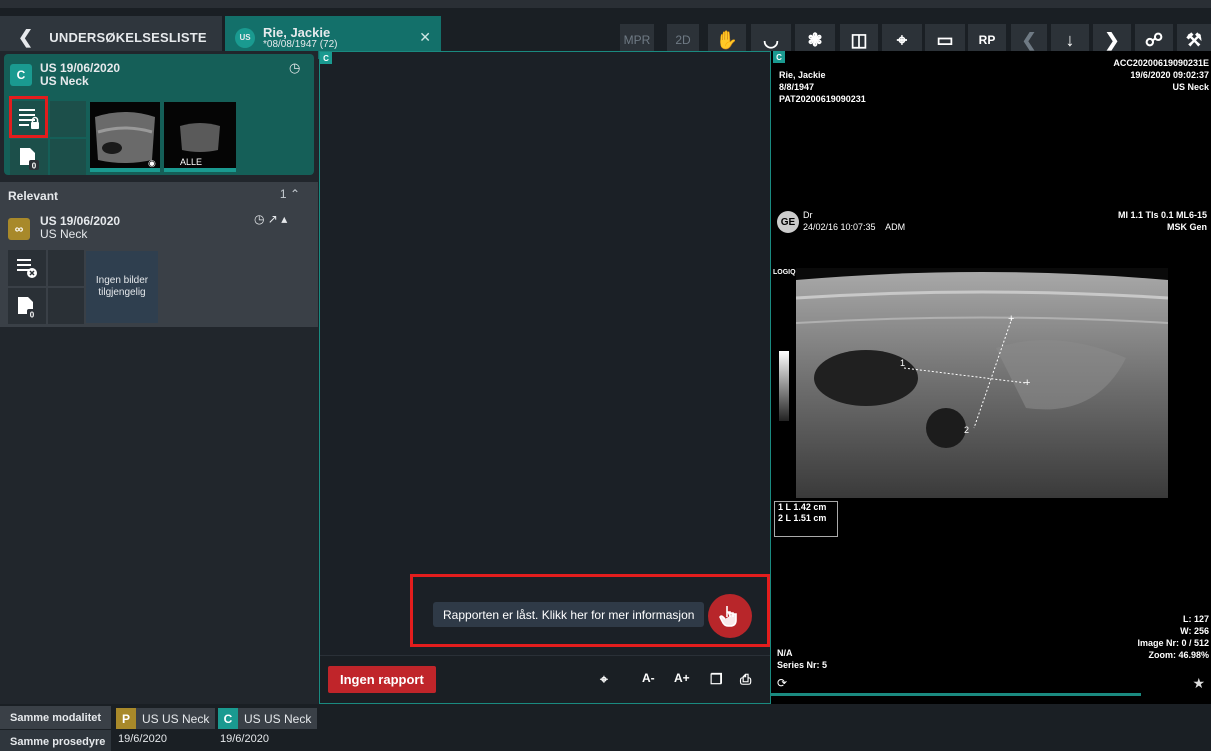 This screenshot has height=751, width=1211. What do you see at coordinates (176, 718) in the screenshot?
I see `prior-label-p: US US Neck` at bounding box center [176, 718].